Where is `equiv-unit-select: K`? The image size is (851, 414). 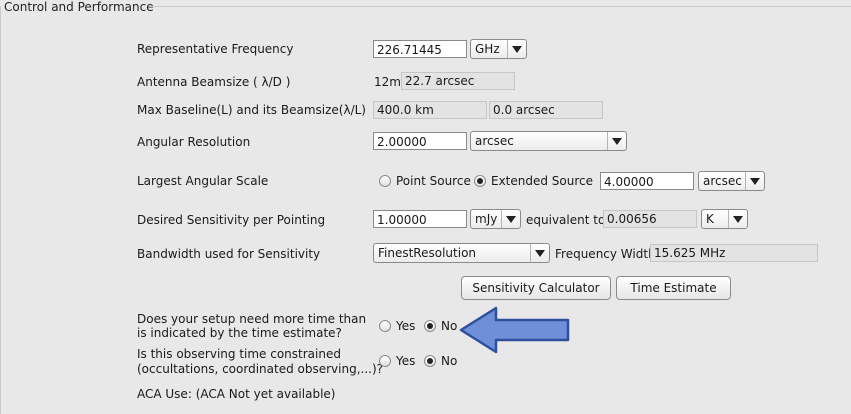
equiv-unit-select: K is located at coordinates (724, 219).